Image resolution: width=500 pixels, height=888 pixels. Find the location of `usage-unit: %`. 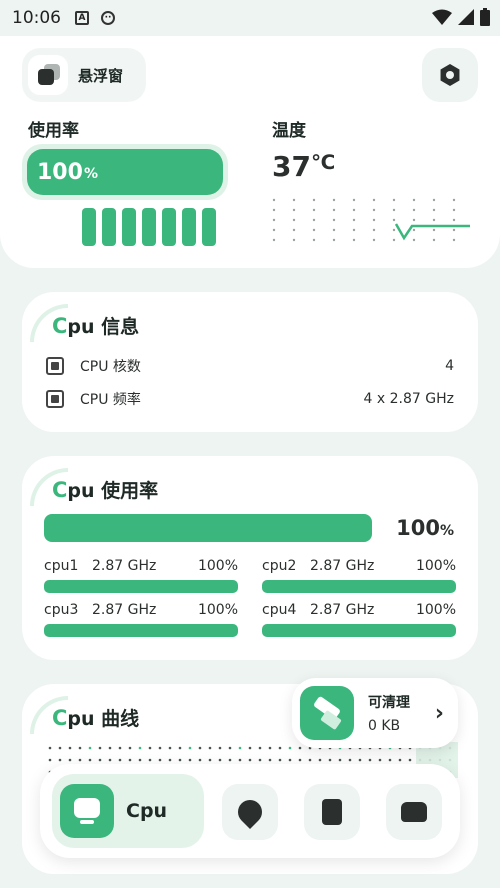

usage-unit: % is located at coordinates (90, 174).